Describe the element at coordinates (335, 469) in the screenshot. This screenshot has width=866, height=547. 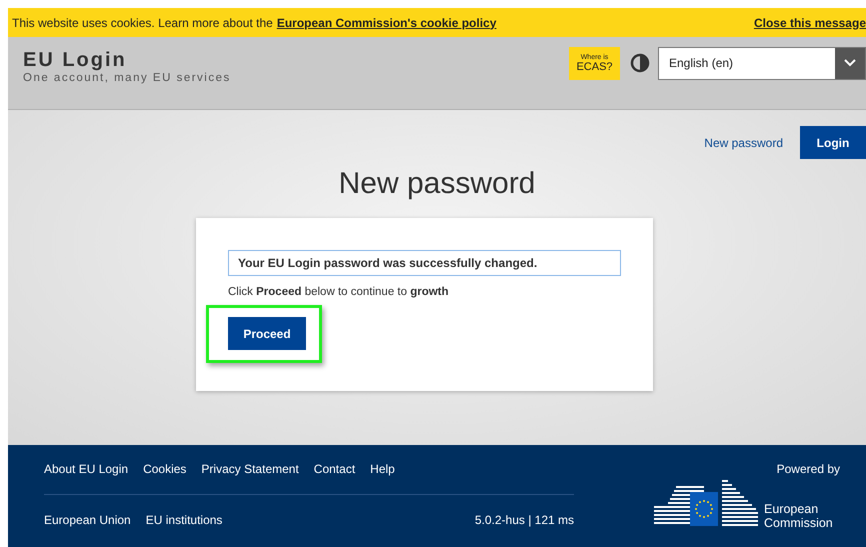
I see `footer-link: Contact` at that location.